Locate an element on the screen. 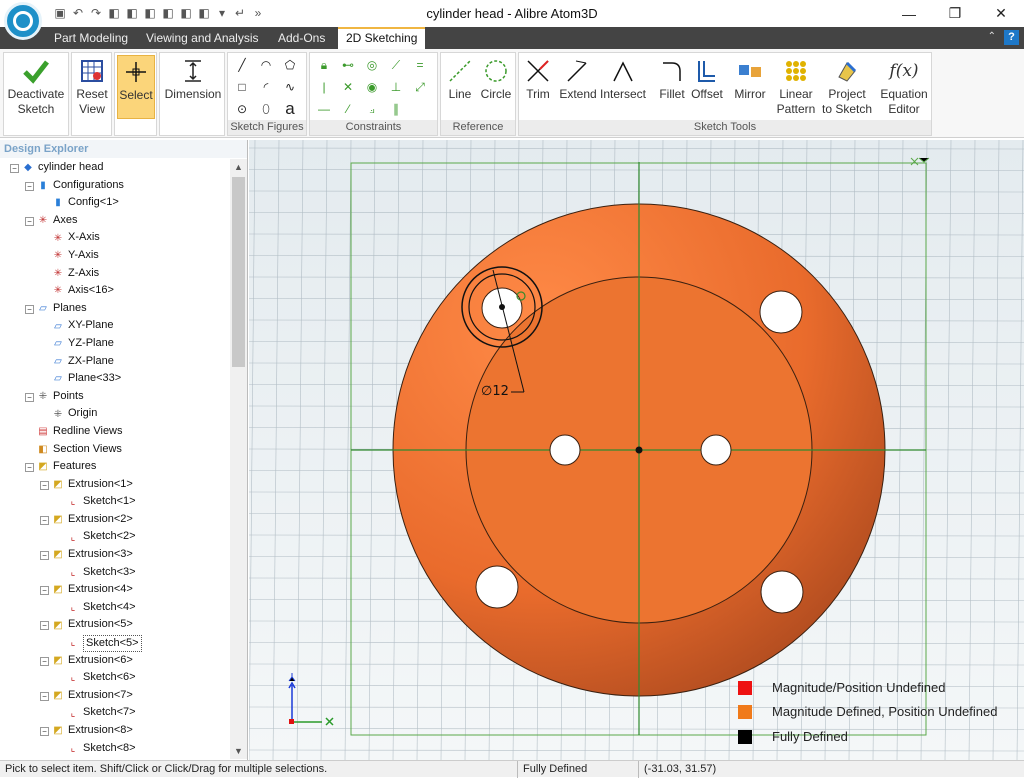 The width and height of the screenshot is (1024, 778). tab-2d-sketching: 2D Sketching is located at coordinates (382, 38).